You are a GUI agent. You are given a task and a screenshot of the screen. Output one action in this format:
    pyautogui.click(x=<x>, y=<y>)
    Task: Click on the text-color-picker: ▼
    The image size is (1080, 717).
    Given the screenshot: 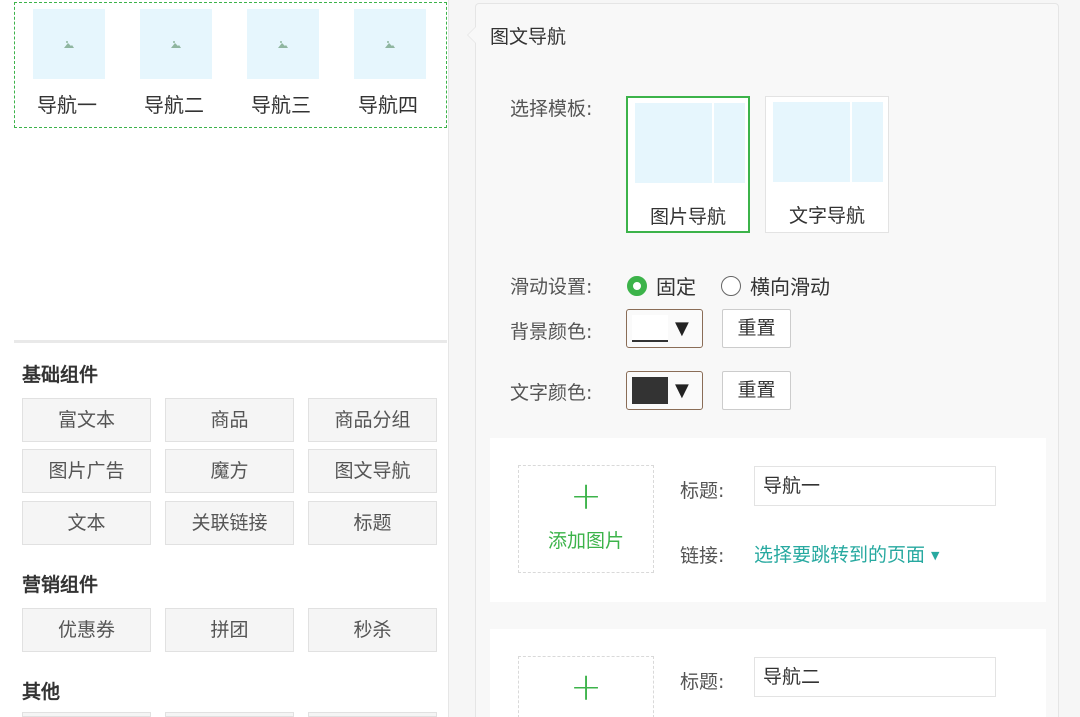 What is the action you would take?
    pyautogui.click(x=664, y=390)
    